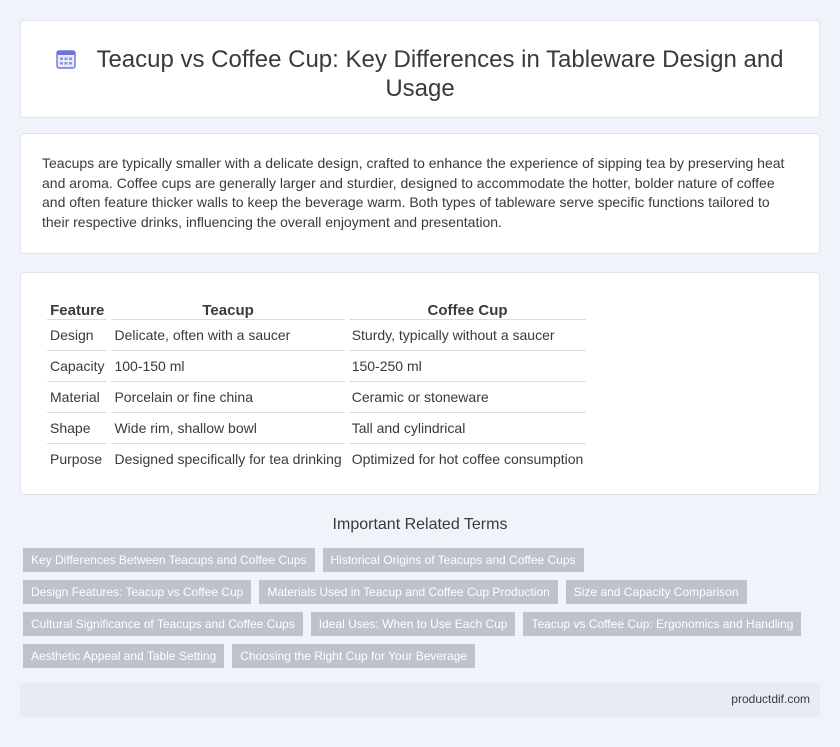  I want to click on table-cell: Optimized for hot coffee consumption, so click(467, 458).